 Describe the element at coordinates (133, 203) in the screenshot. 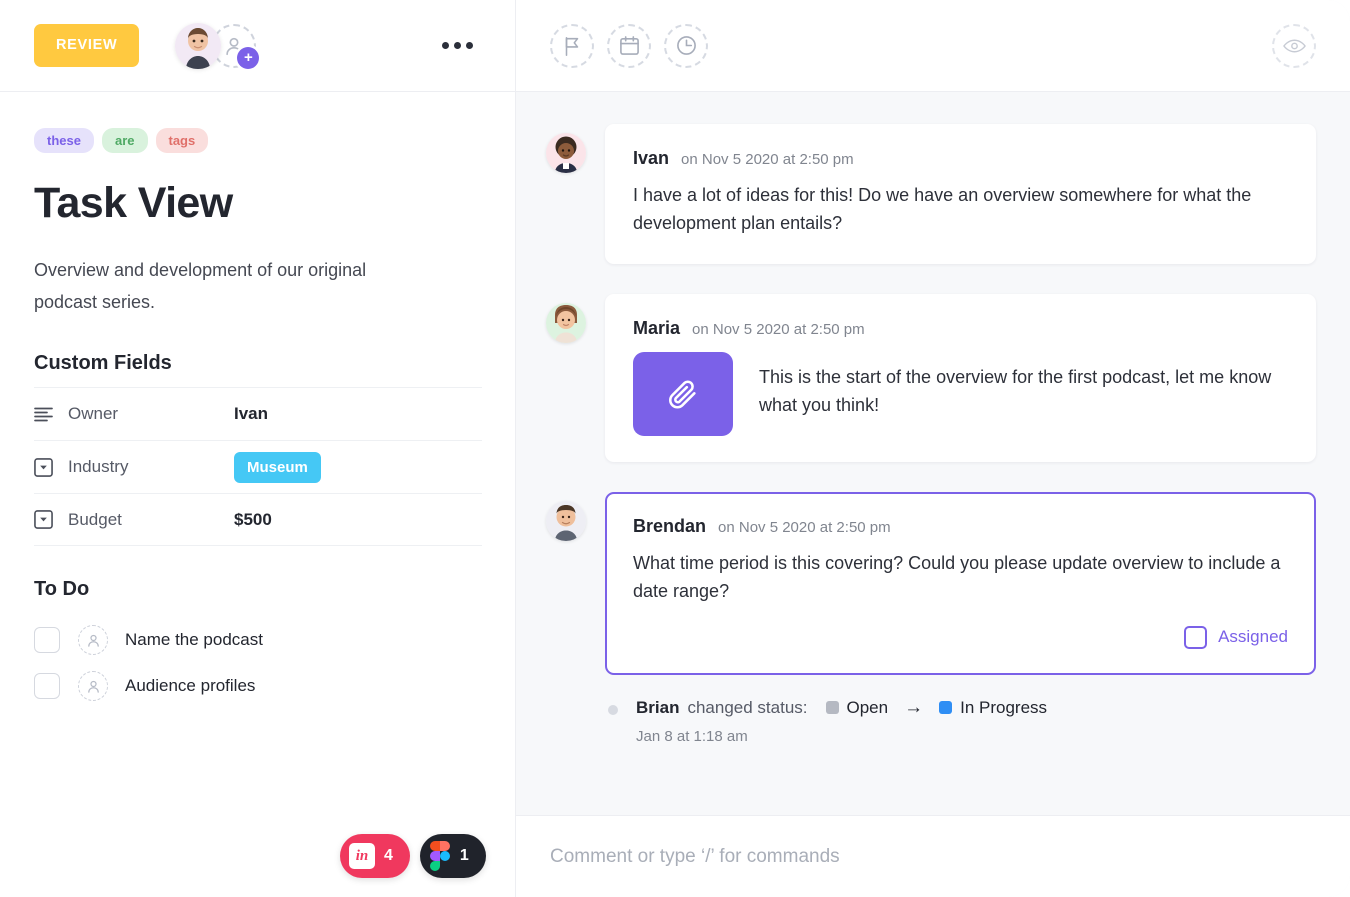

I see `page-title: Task View` at that location.